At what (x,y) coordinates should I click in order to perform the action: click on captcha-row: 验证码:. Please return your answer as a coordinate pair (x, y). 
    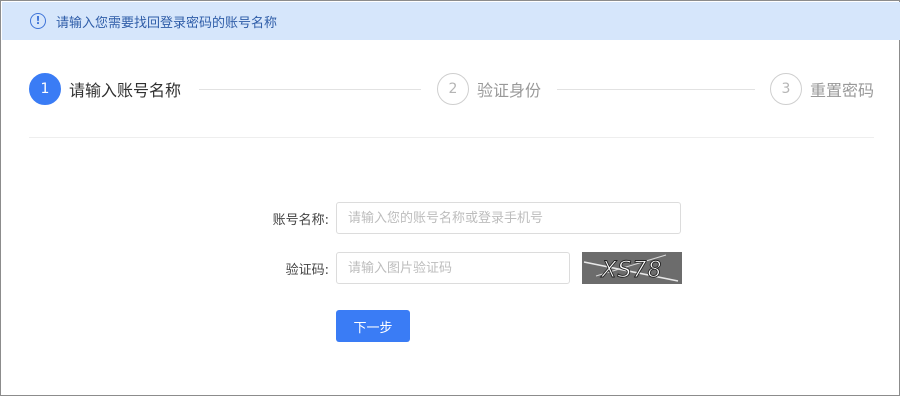
    Looking at the image, I should click on (385, 268).